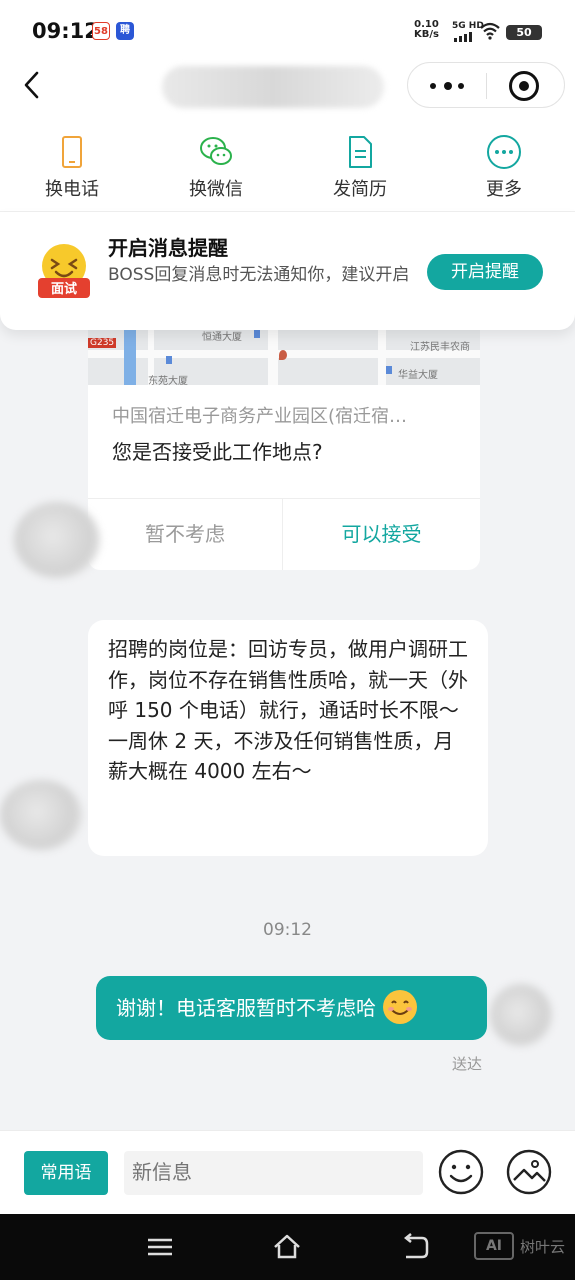 This screenshot has height=1280, width=575. I want to click on watermark: AI 树叶云, so click(522, 1247).